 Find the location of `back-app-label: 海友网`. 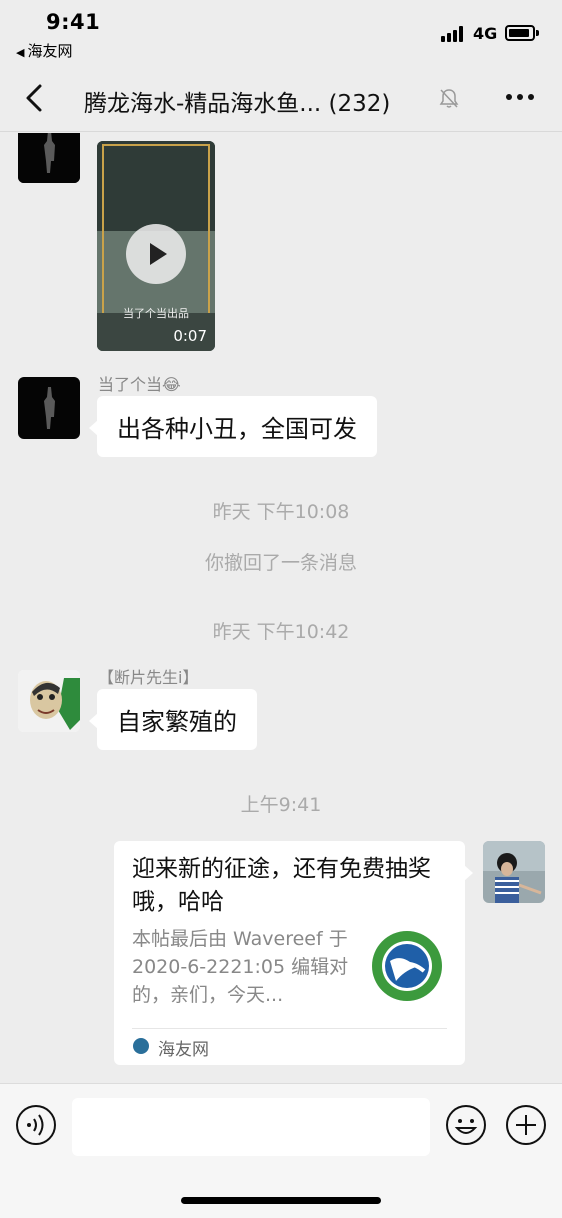

back-app-label: 海友网 is located at coordinates (50, 51).